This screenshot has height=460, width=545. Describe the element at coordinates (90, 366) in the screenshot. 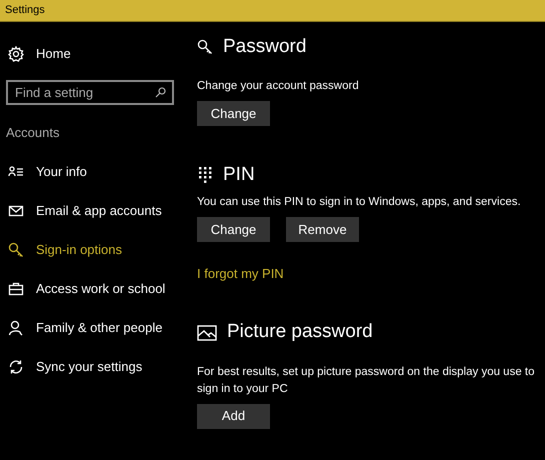

I see `nav-item: Sync your settings` at that location.